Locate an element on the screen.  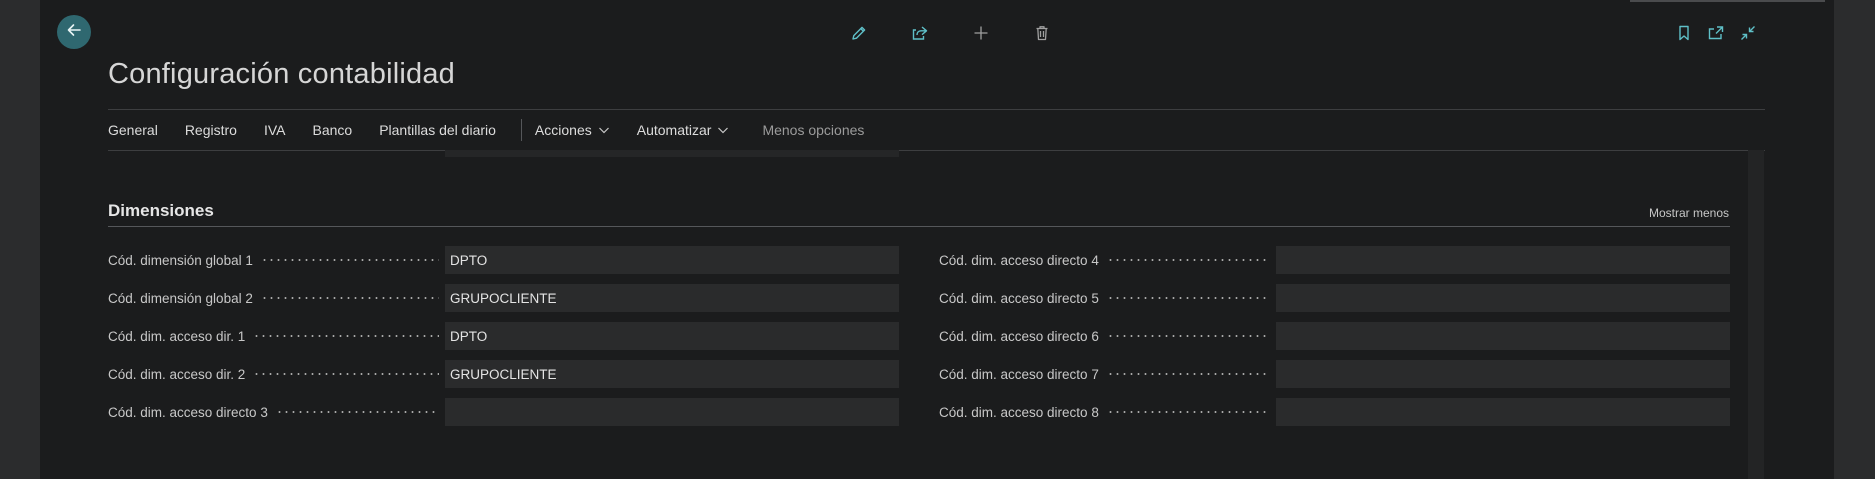
field-row: Cód. dim. acceso directo 7 is located at coordinates (1334, 374).